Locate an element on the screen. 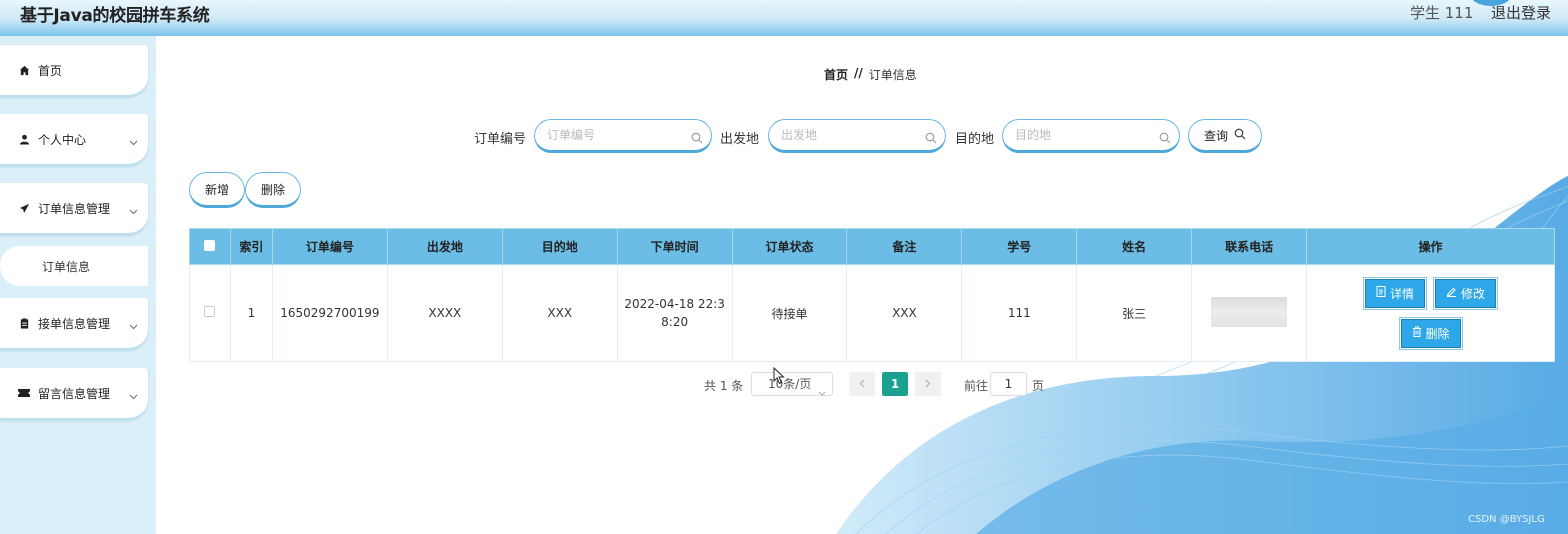 The width and height of the screenshot is (1568, 534). row-delete-button-label: 删除 is located at coordinates (1437, 333).